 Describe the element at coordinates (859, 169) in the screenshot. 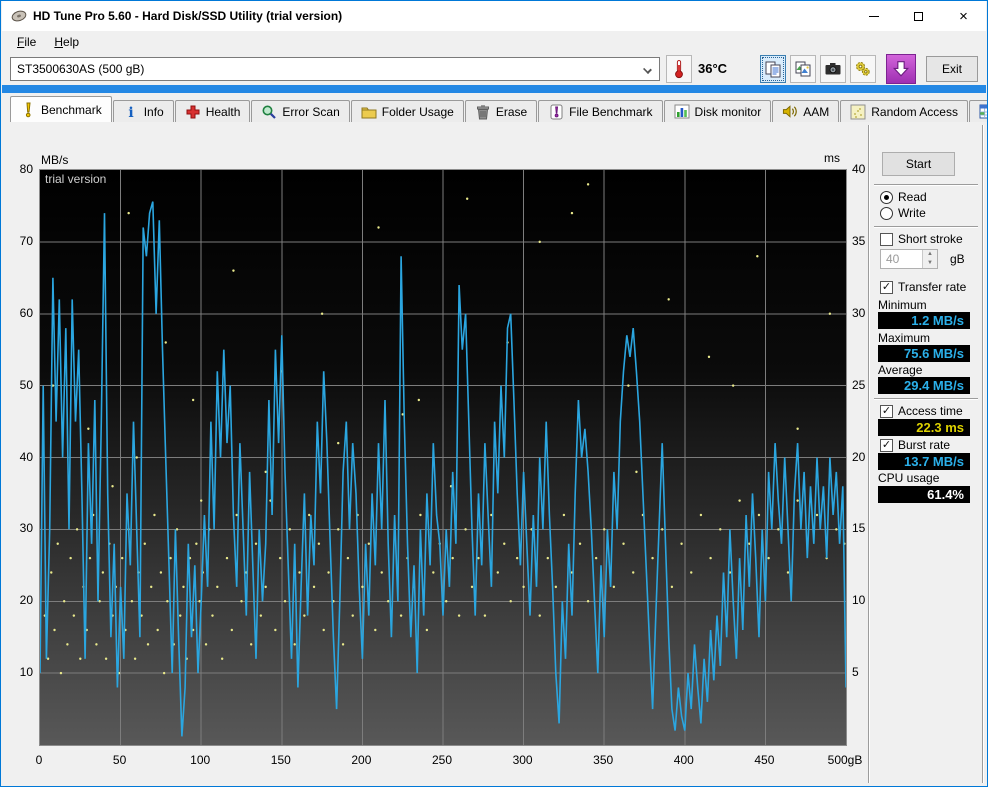

I see `y-right-tick-40: 40` at that location.